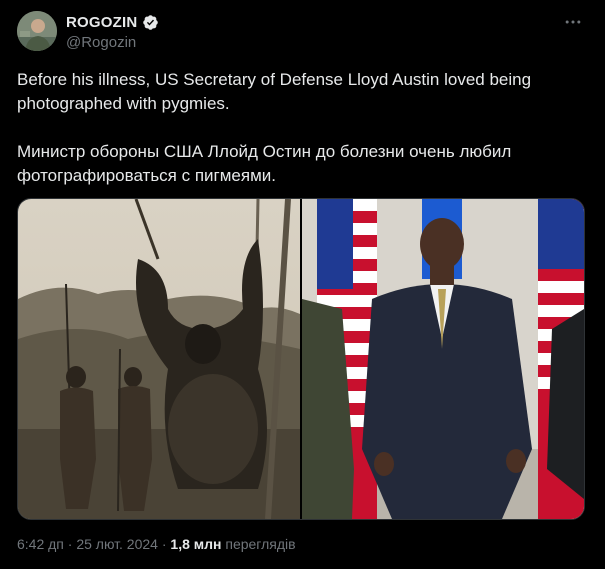 The width and height of the screenshot is (605, 569). Describe the element at coordinates (37, 31) in the screenshot. I see `avatar` at that location.